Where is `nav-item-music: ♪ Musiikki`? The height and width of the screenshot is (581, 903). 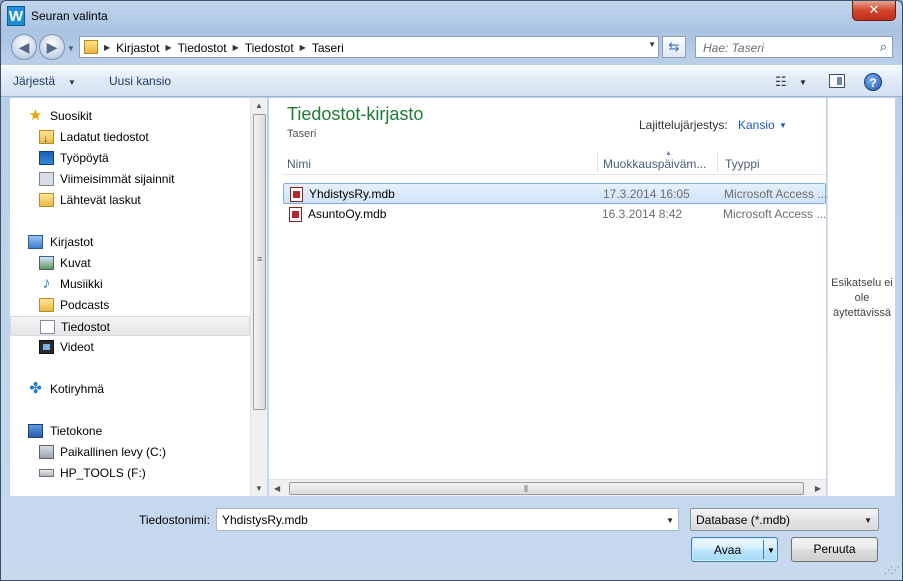
nav-item-music: ♪ Musiikki is located at coordinates (130, 284).